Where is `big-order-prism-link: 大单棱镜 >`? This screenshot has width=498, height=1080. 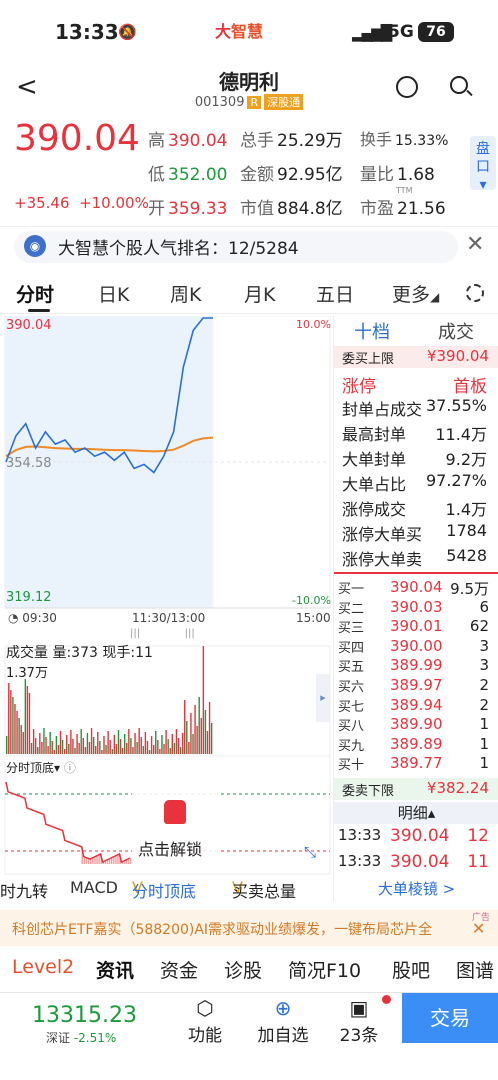 big-order-prism-link: 大单棱镜 > is located at coordinates (416, 888).